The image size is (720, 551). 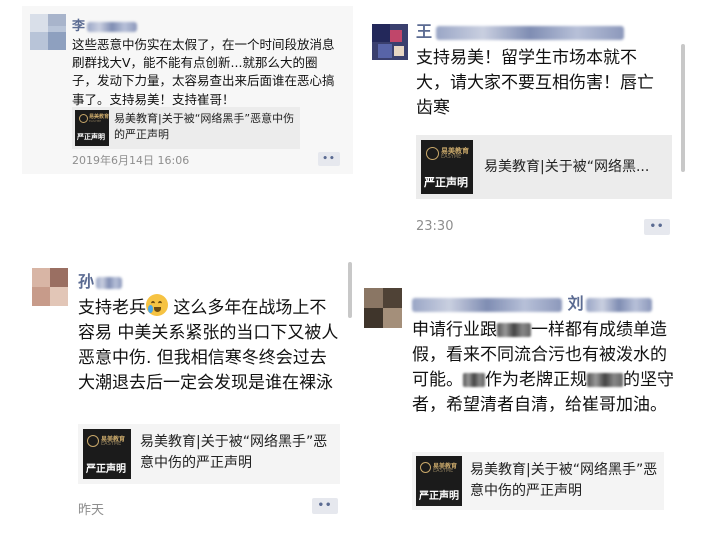 I want to click on comment-text-part: 作为老牌正规, so click(x=536, y=380).